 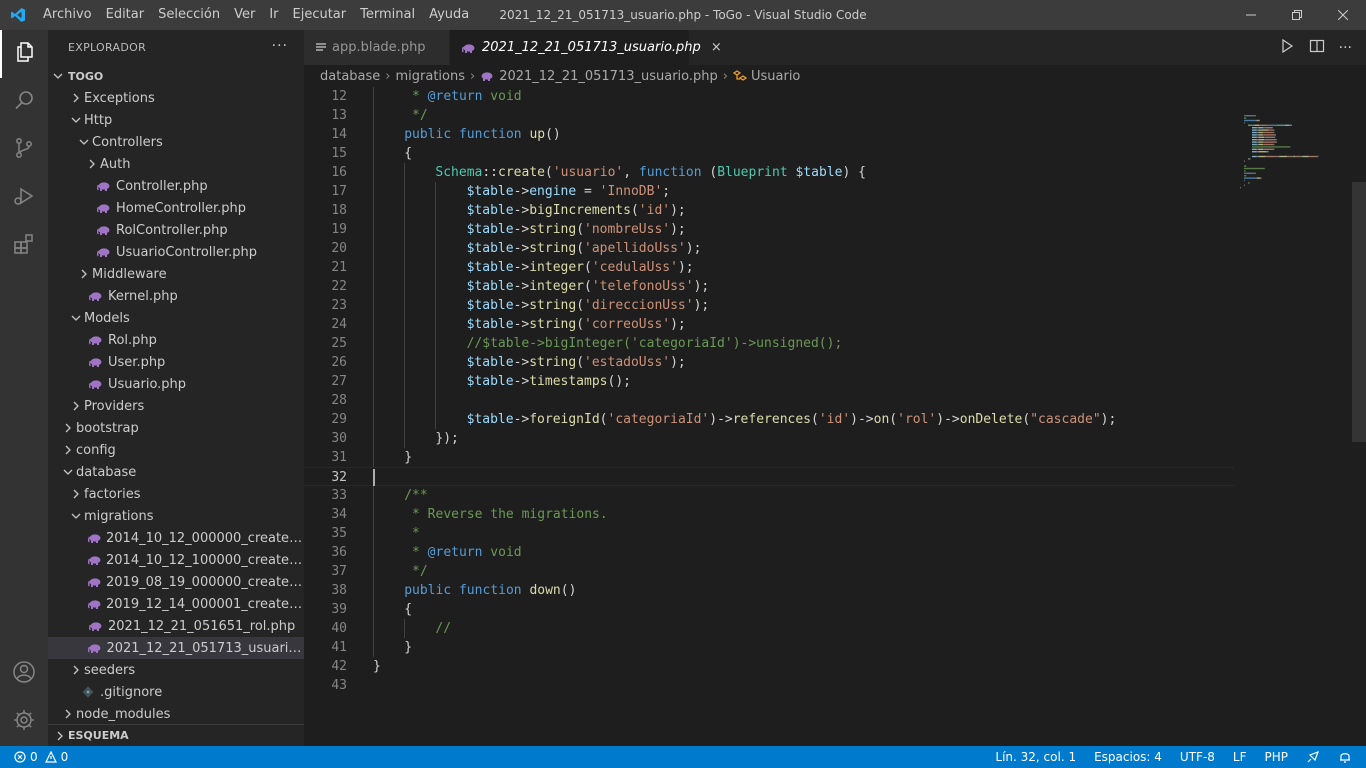 What do you see at coordinates (1297, 15) in the screenshot?
I see `restore-button` at bounding box center [1297, 15].